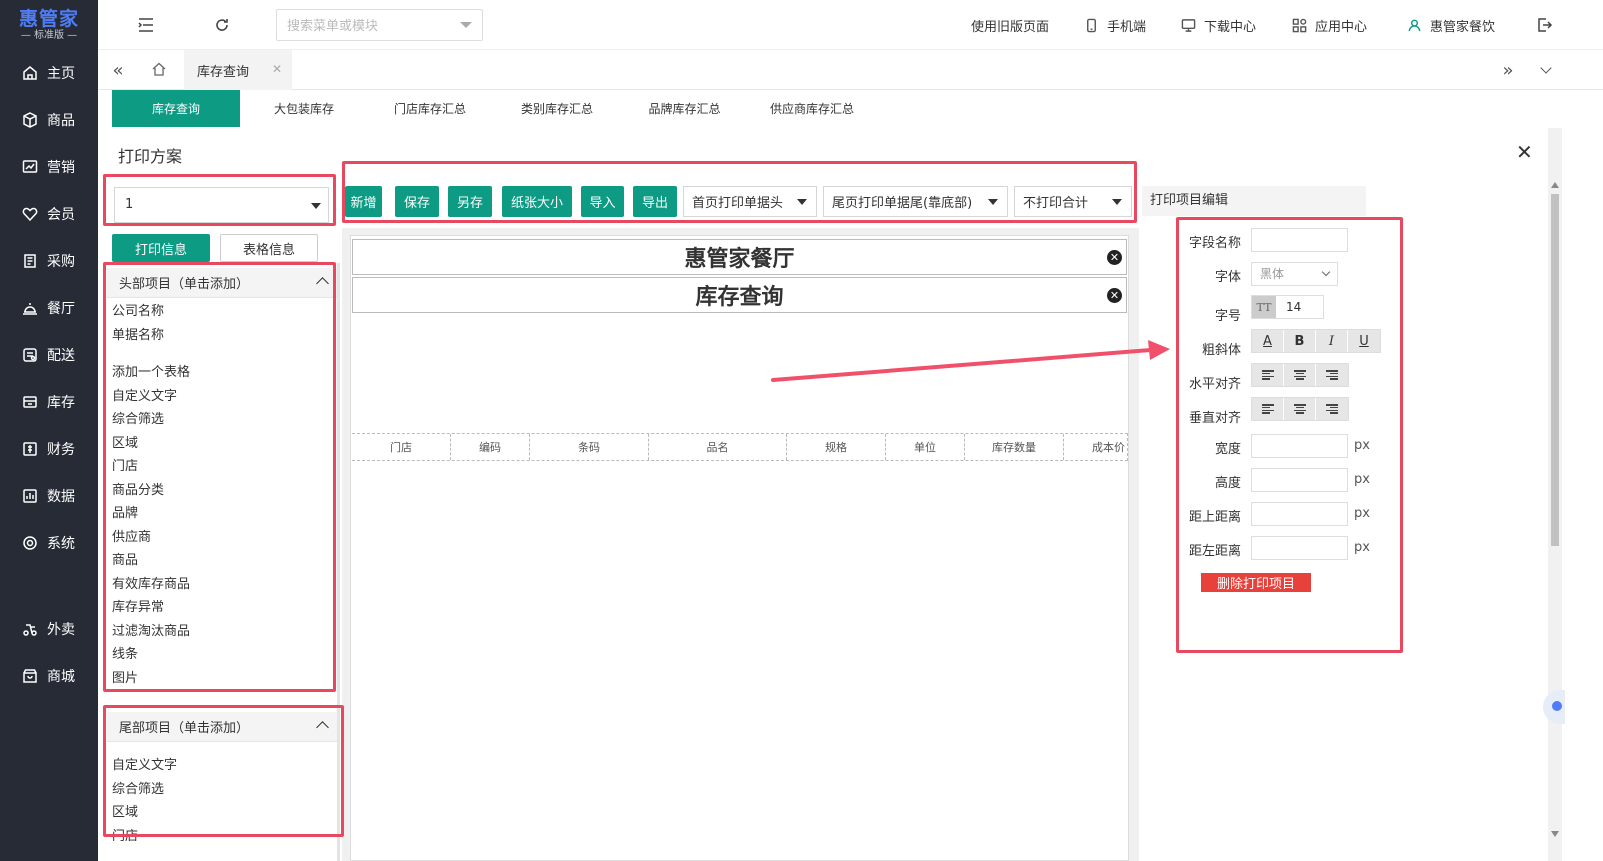  I want to click on subtab-supplier-summary: 供应商库存汇总, so click(812, 108).